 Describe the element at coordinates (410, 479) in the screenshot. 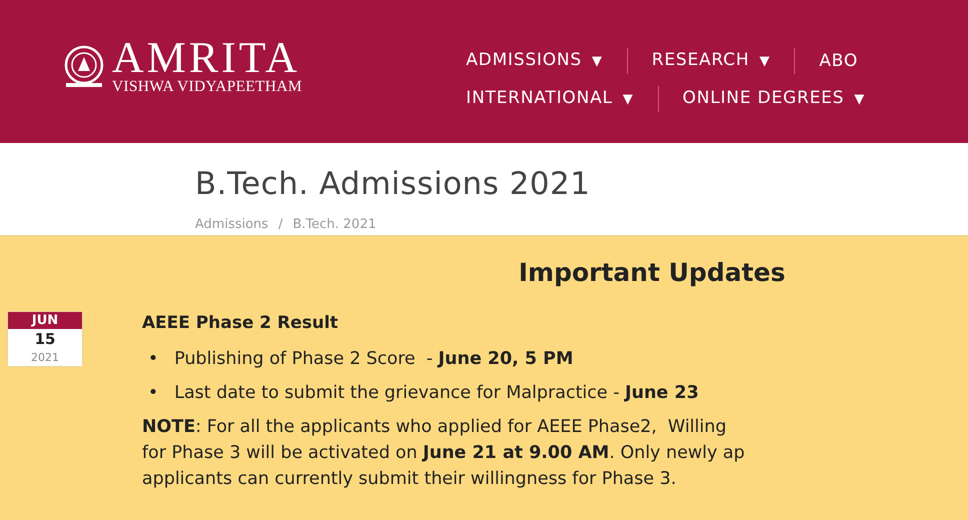

I see `note-text: applicants can currently submit their willingness for Phase 3.` at that location.